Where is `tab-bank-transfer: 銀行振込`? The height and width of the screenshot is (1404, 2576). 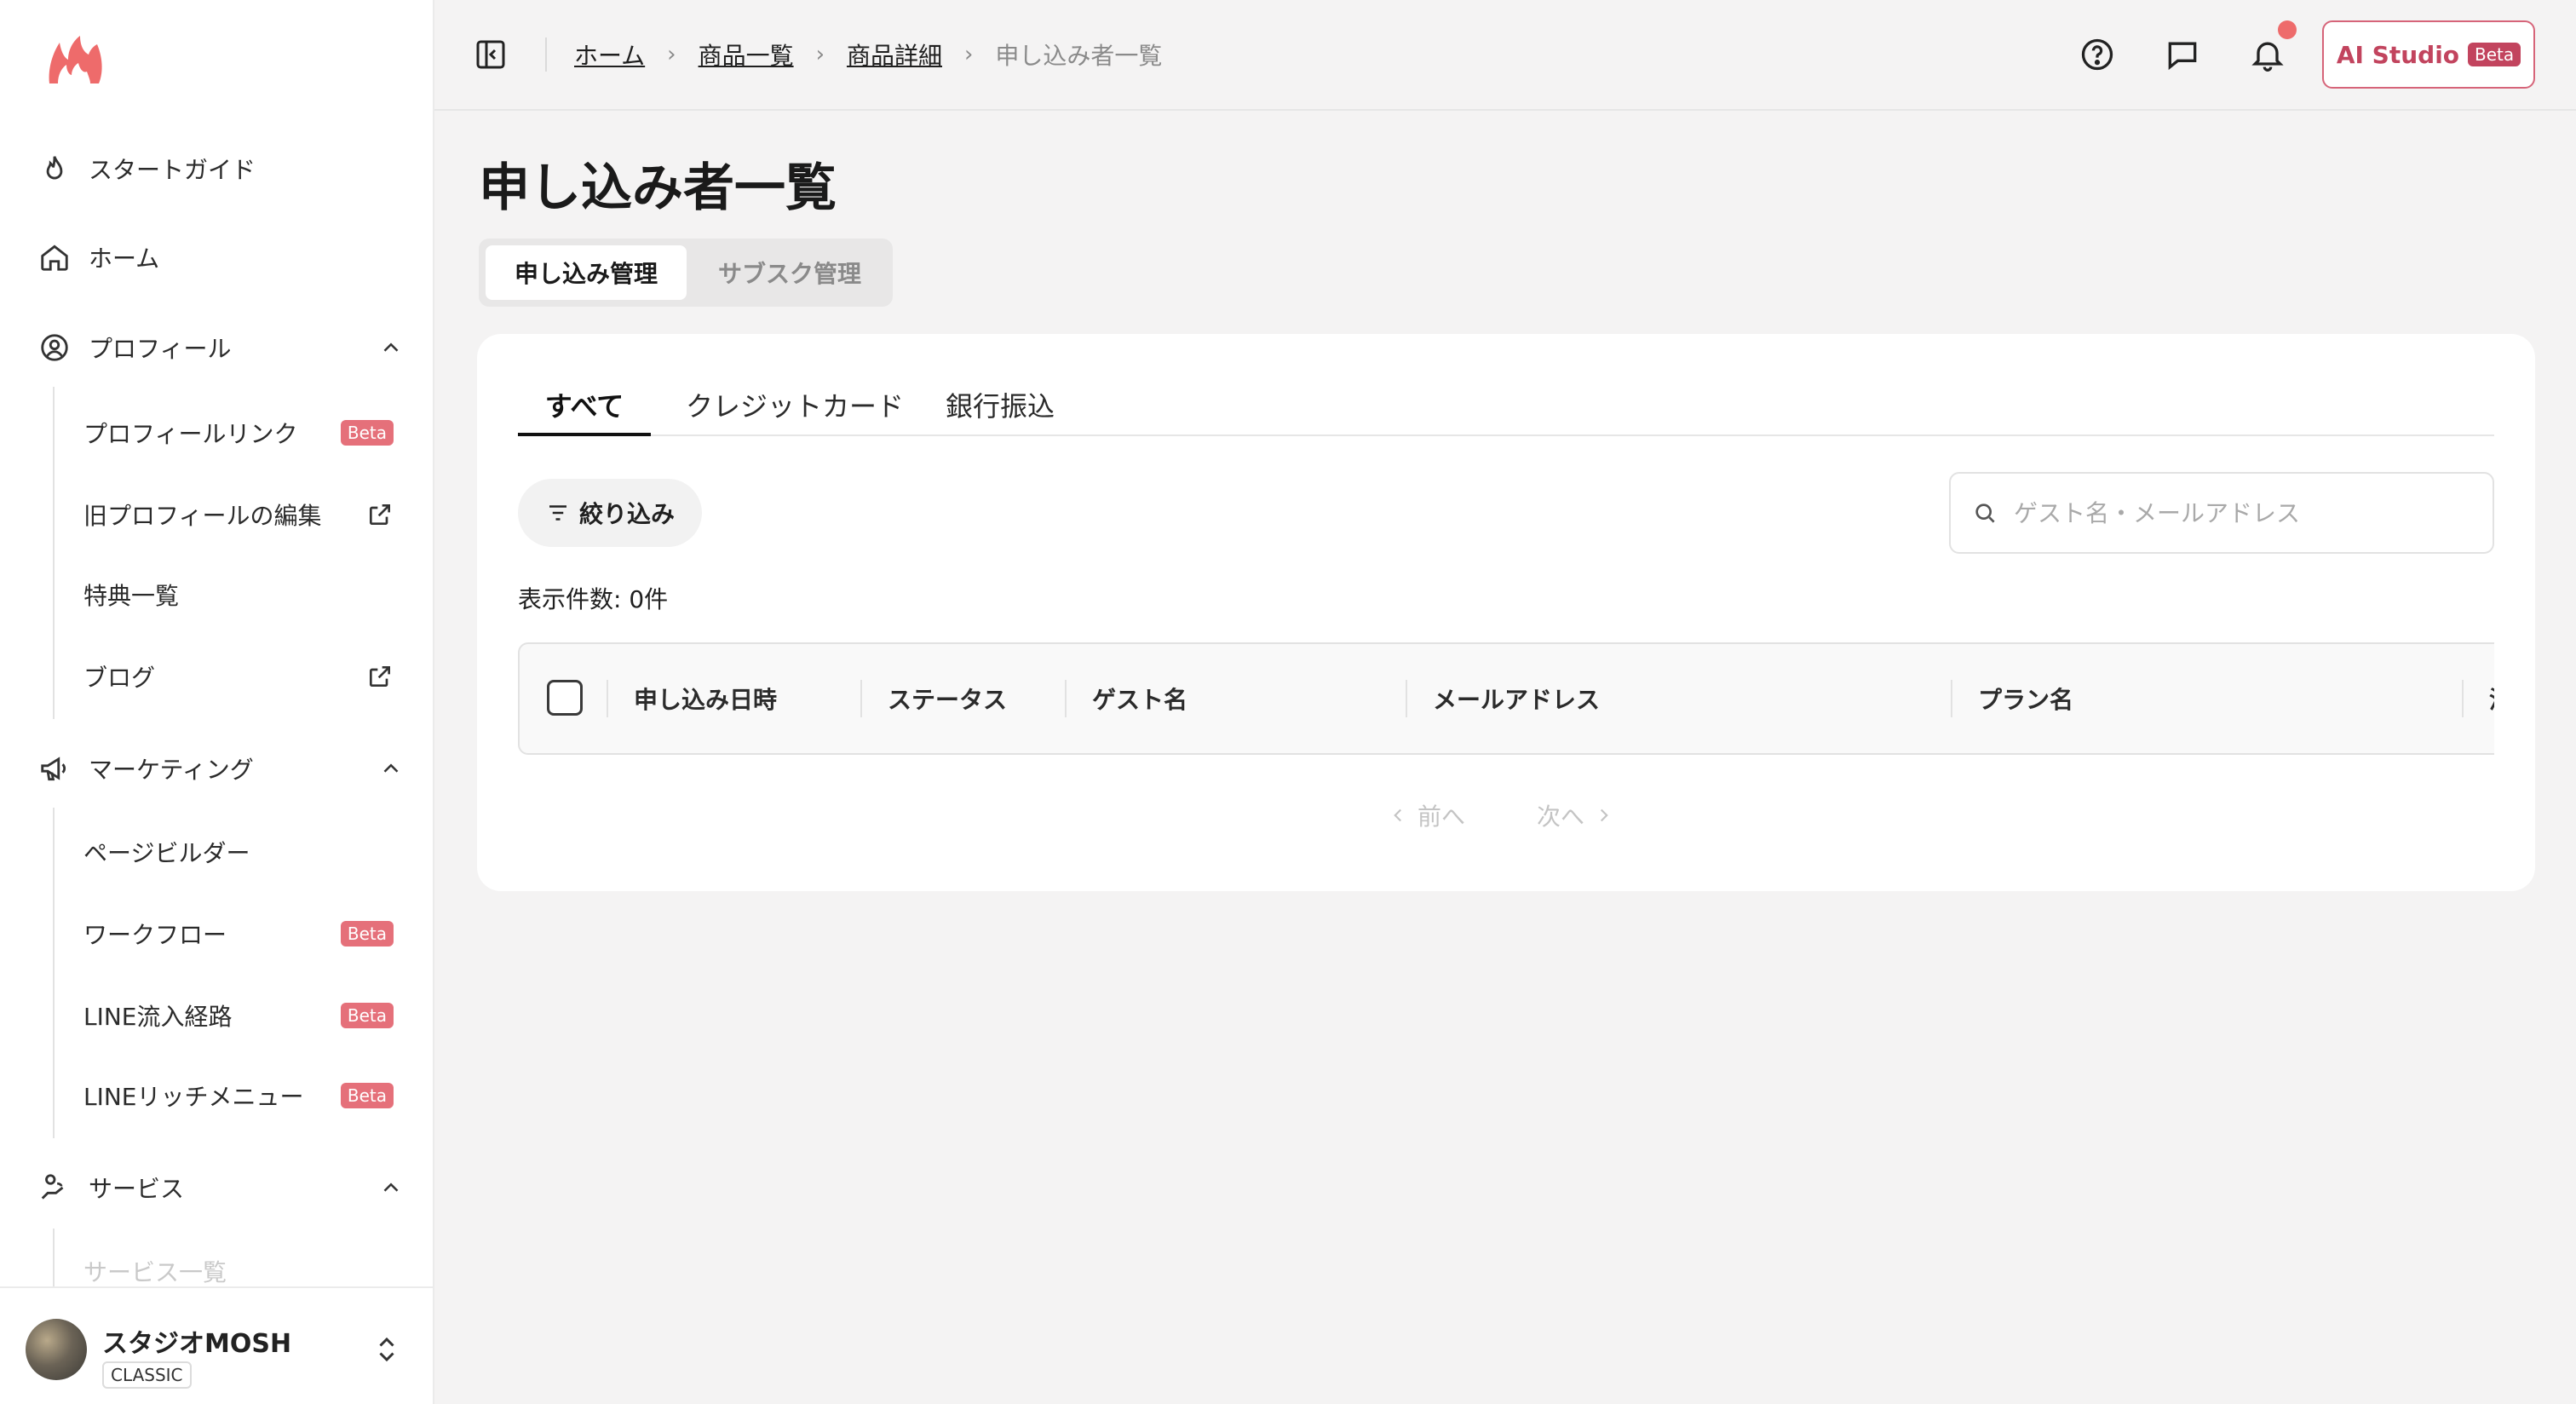
tab-bank-transfer: 銀行振込 is located at coordinates (1000, 410).